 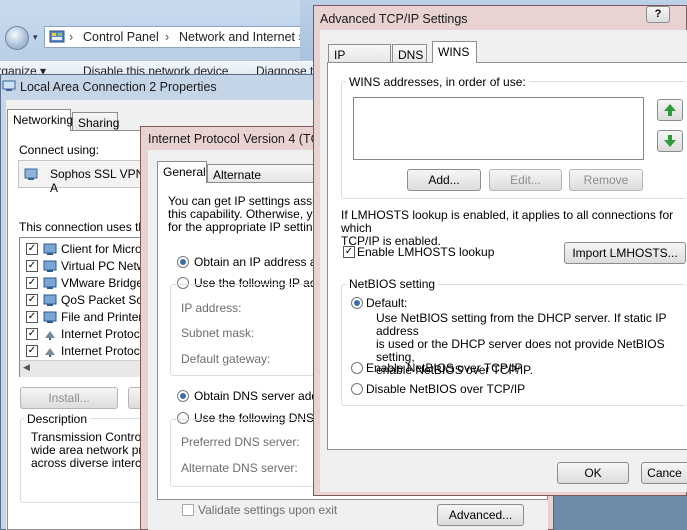 What do you see at coordinates (121, 37) in the screenshot?
I see `breadcrumb-control-panel: Control Panel` at bounding box center [121, 37].